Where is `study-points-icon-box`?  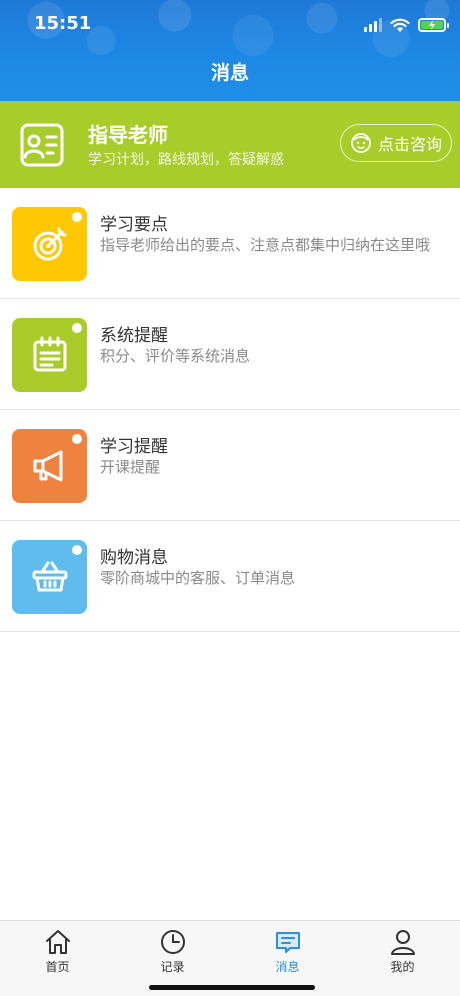
study-points-icon-box is located at coordinates (49, 244).